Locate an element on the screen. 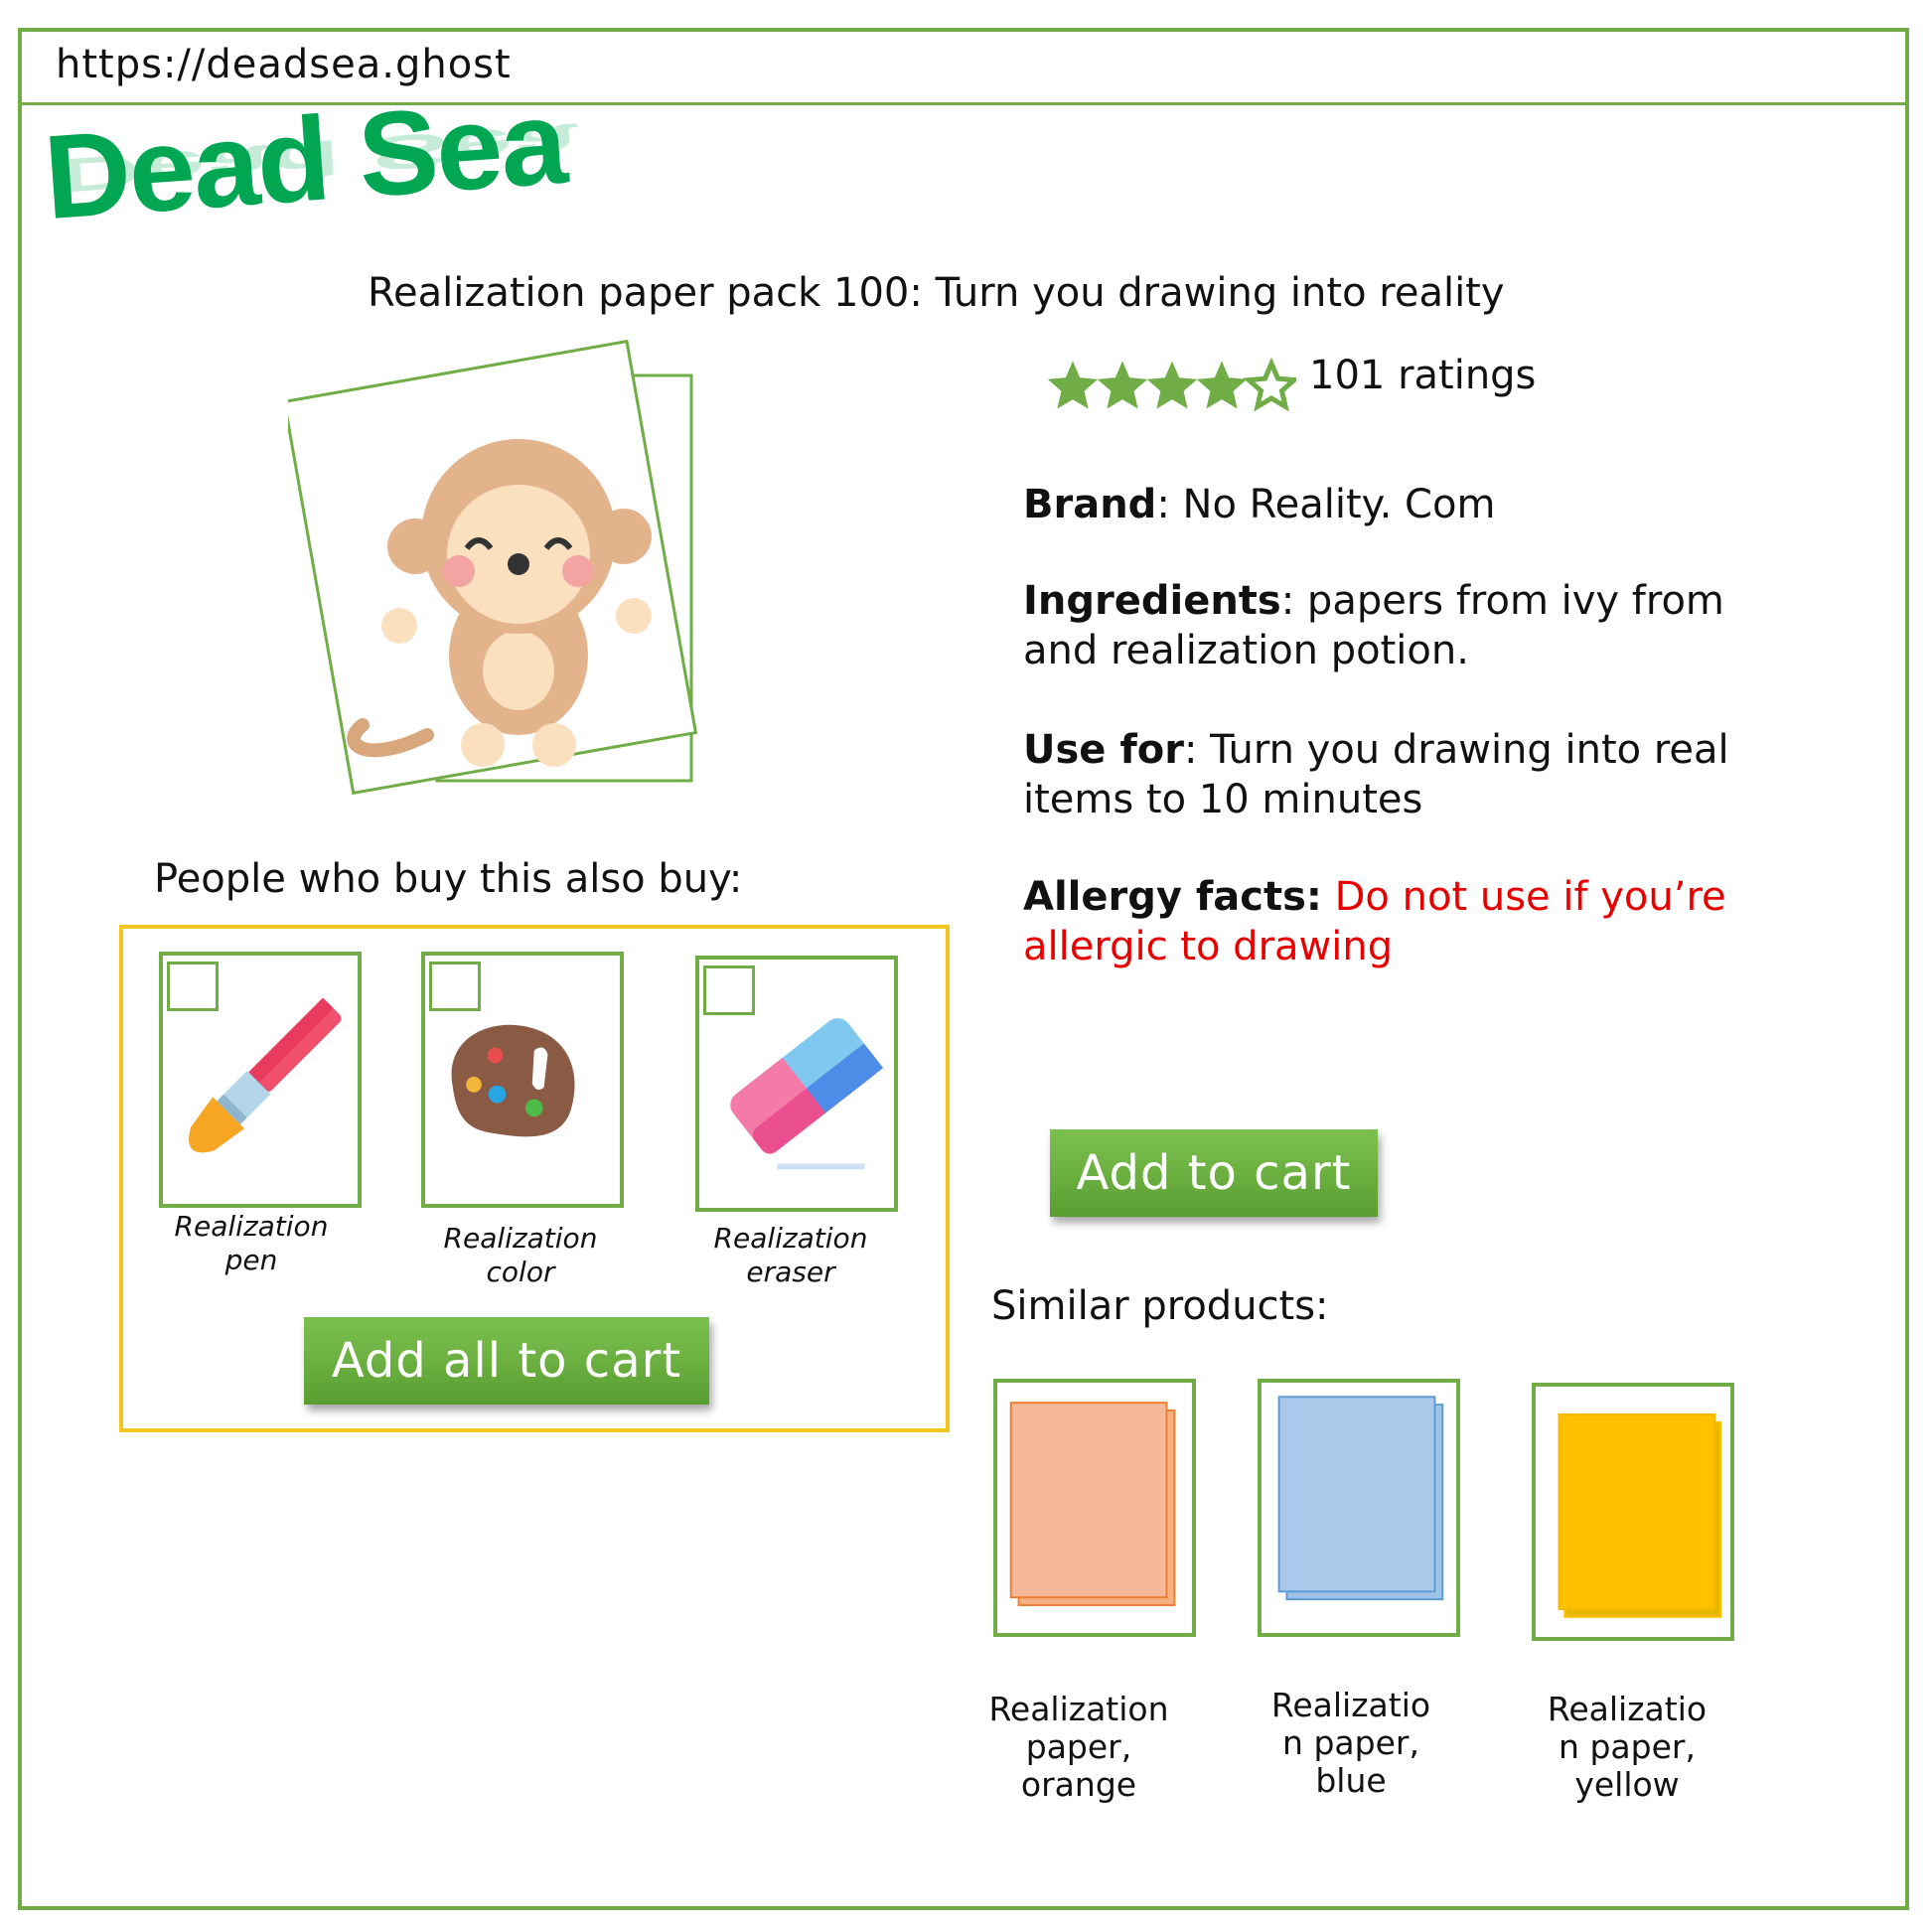 The width and height of the screenshot is (1932, 1926). also-buy-item-eraser is located at coordinates (796, 1084).